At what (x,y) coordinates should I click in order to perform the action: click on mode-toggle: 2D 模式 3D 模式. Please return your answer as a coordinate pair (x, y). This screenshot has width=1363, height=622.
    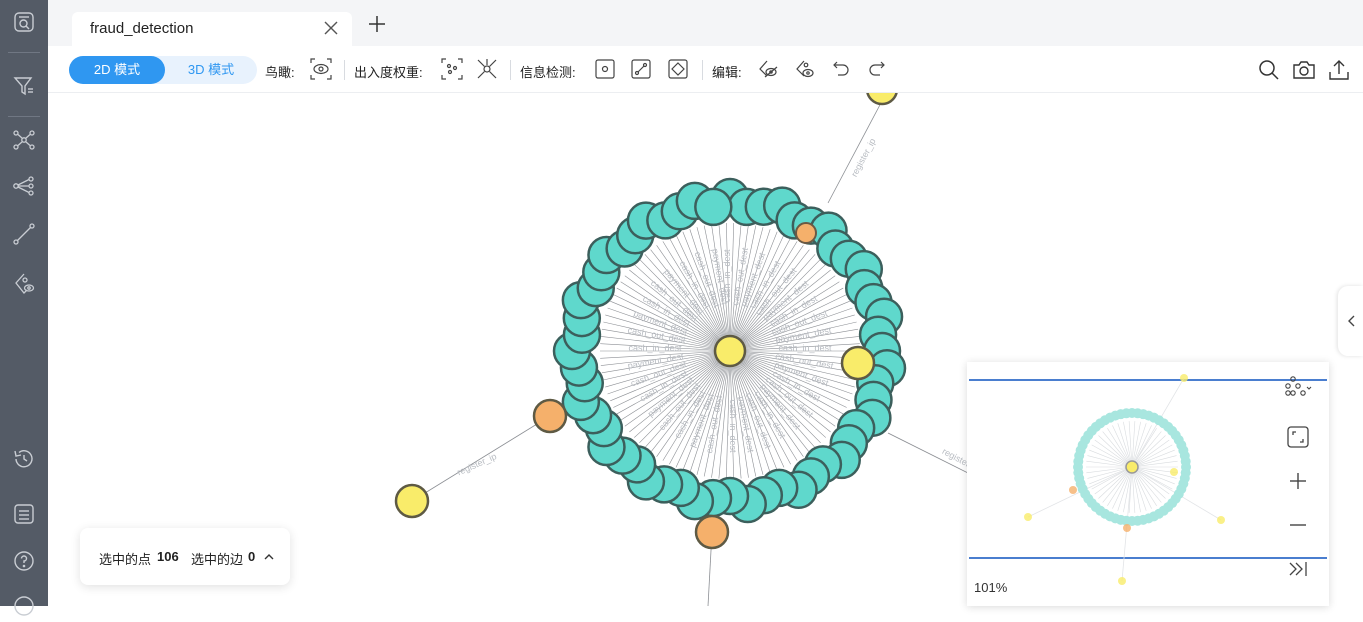
    Looking at the image, I should click on (163, 70).